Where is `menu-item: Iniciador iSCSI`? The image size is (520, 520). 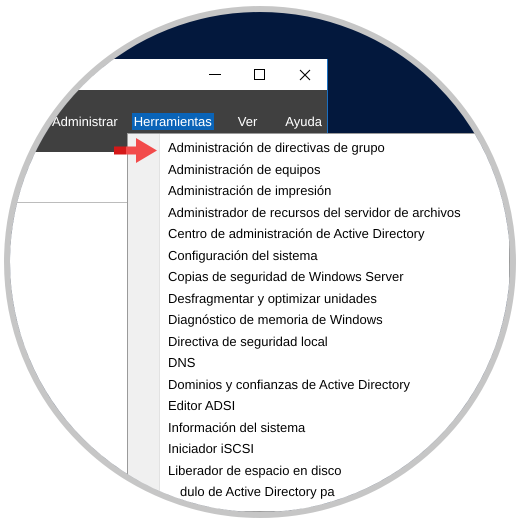
menu-item: Iniciador iSCSI is located at coordinates (314, 449).